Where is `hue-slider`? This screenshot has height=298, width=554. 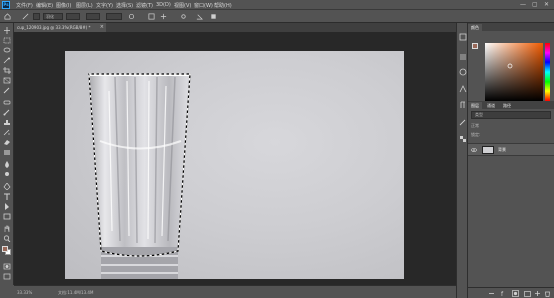 hue-slider is located at coordinates (547, 72).